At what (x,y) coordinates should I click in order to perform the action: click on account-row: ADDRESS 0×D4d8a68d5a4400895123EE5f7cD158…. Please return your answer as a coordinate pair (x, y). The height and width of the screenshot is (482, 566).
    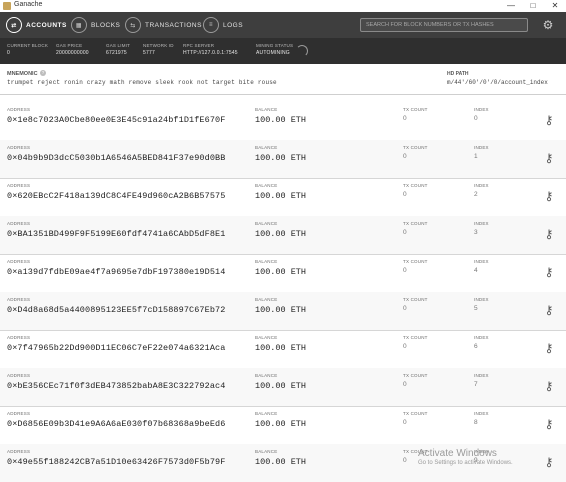
    Looking at the image, I should click on (283, 311).